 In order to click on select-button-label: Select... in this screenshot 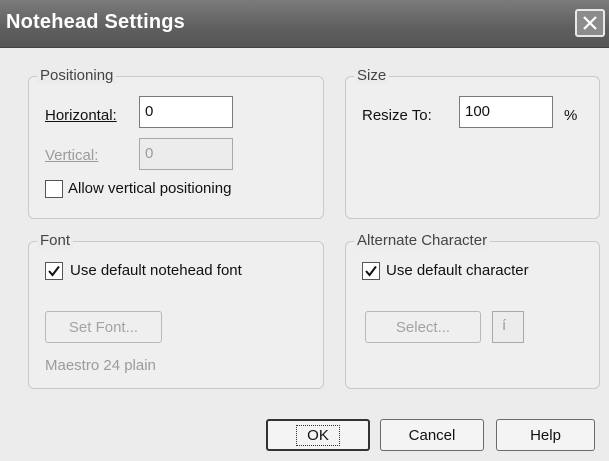, I will do `click(423, 327)`.